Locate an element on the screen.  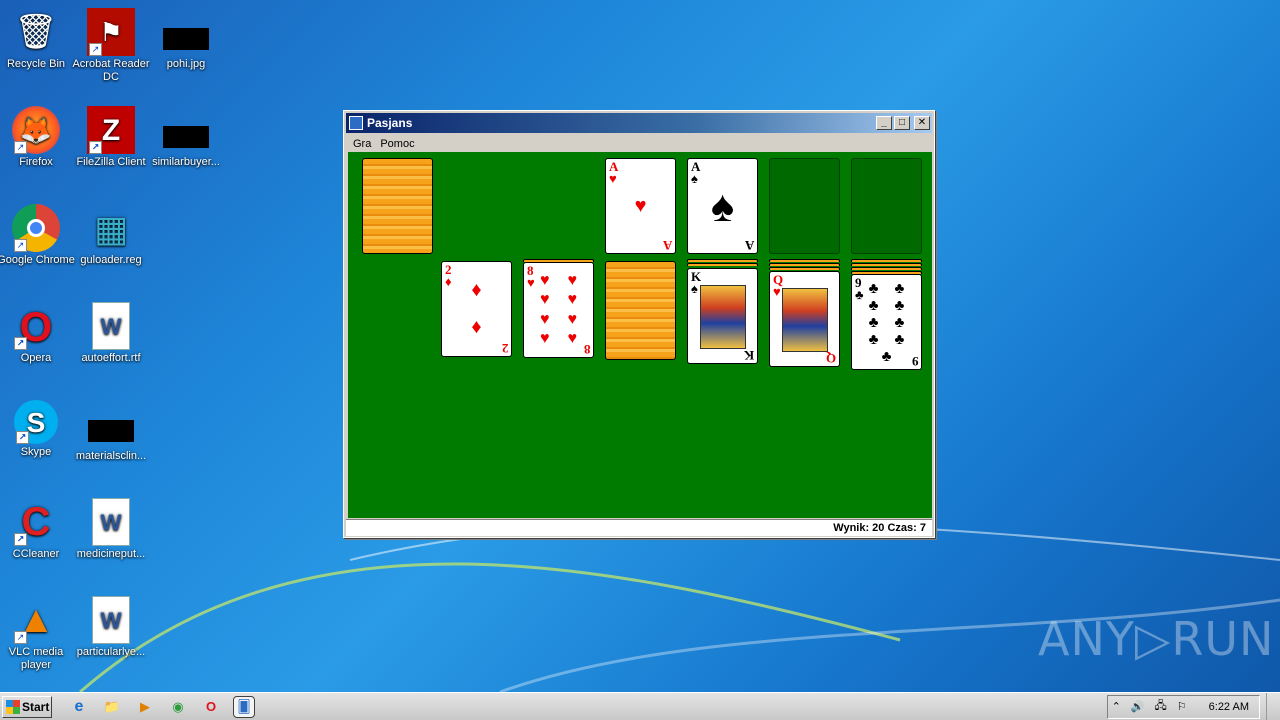
desktop-icon-acrobat: ⚑ ↗ Acrobat Reader DC is located at coordinates (111, 46).